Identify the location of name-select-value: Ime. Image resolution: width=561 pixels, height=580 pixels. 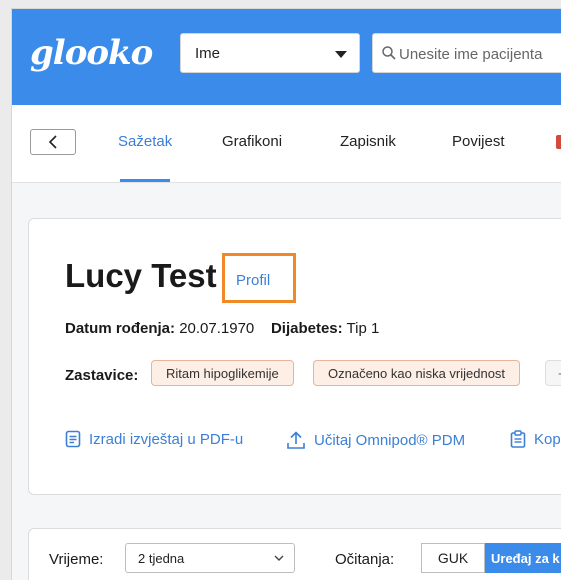
(208, 53).